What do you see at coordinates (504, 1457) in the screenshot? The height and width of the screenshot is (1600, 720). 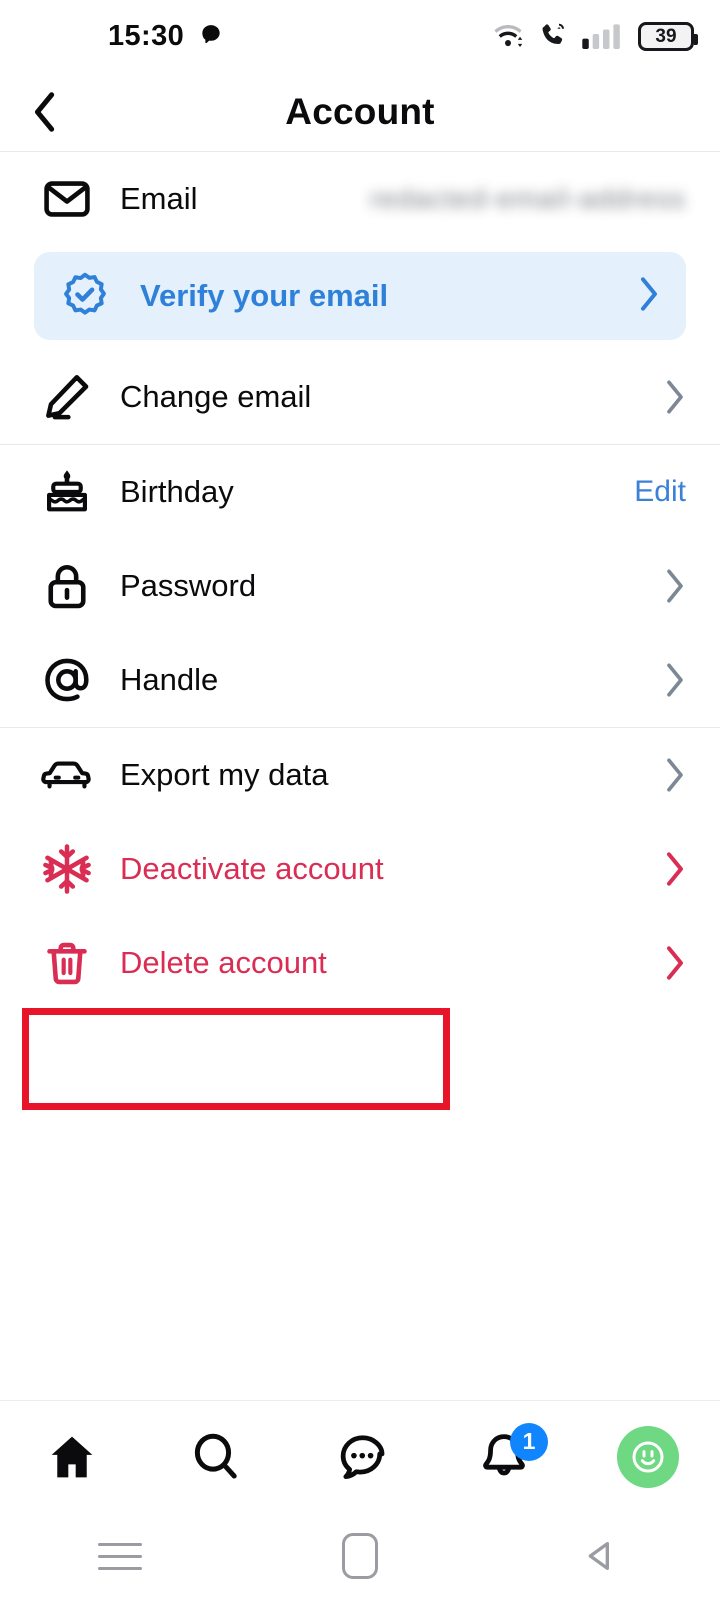 I see `nav-notifications: 1` at bounding box center [504, 1457].